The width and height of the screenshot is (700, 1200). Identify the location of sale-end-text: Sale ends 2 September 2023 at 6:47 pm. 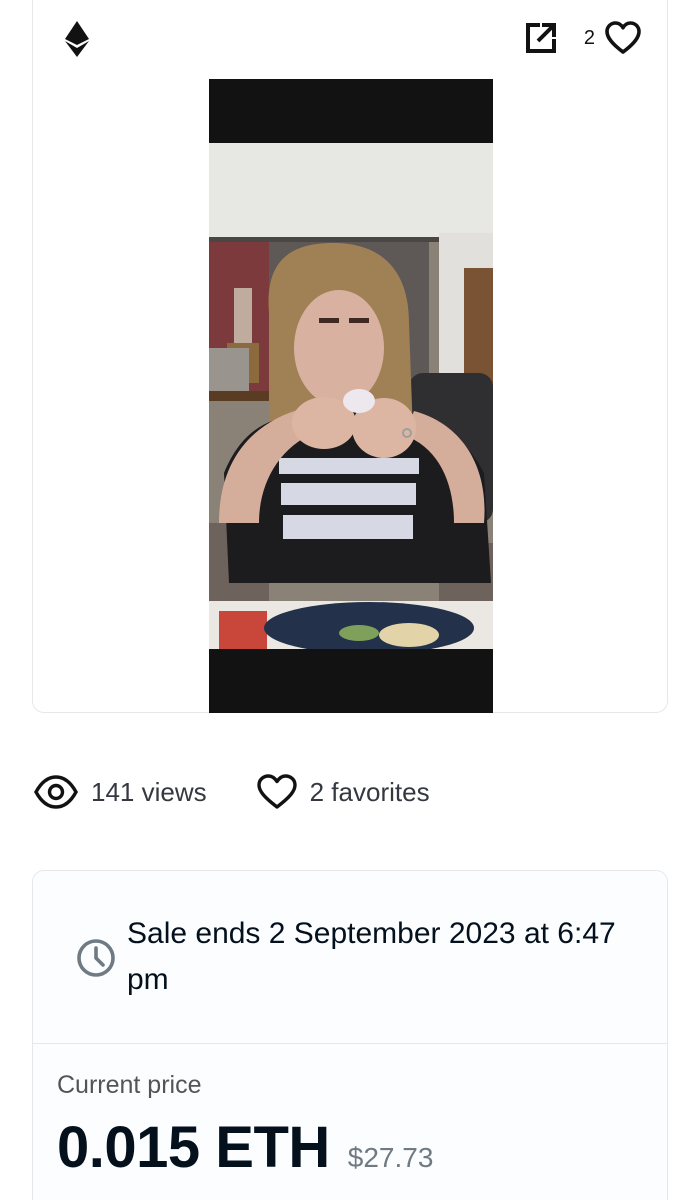
(371, 956).